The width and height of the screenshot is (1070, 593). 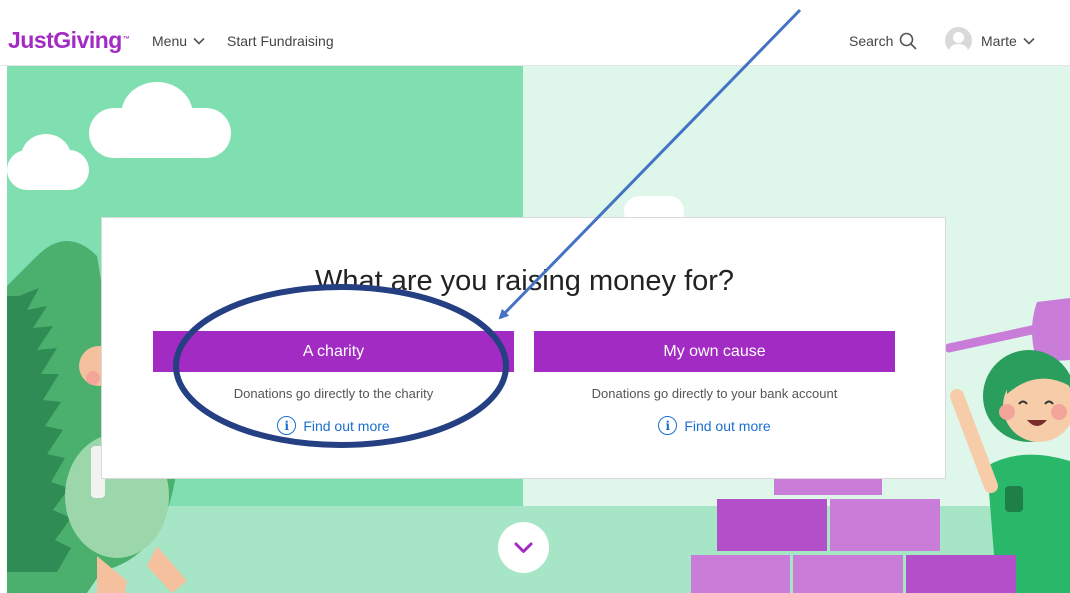 I want to click on justgiving-logo: JustGiving™, so click(x=69, y=40).